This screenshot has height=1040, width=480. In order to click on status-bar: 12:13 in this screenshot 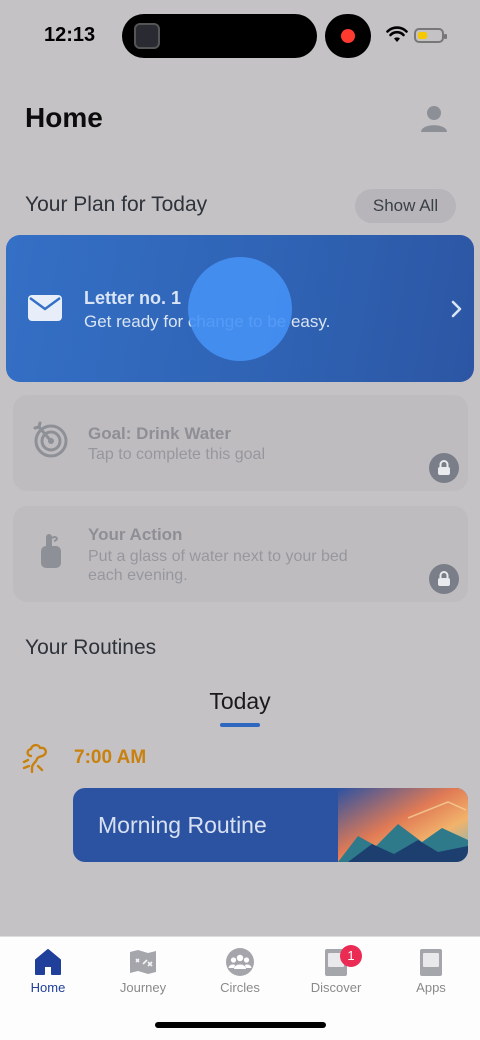, I will do `click(240, 36)`.